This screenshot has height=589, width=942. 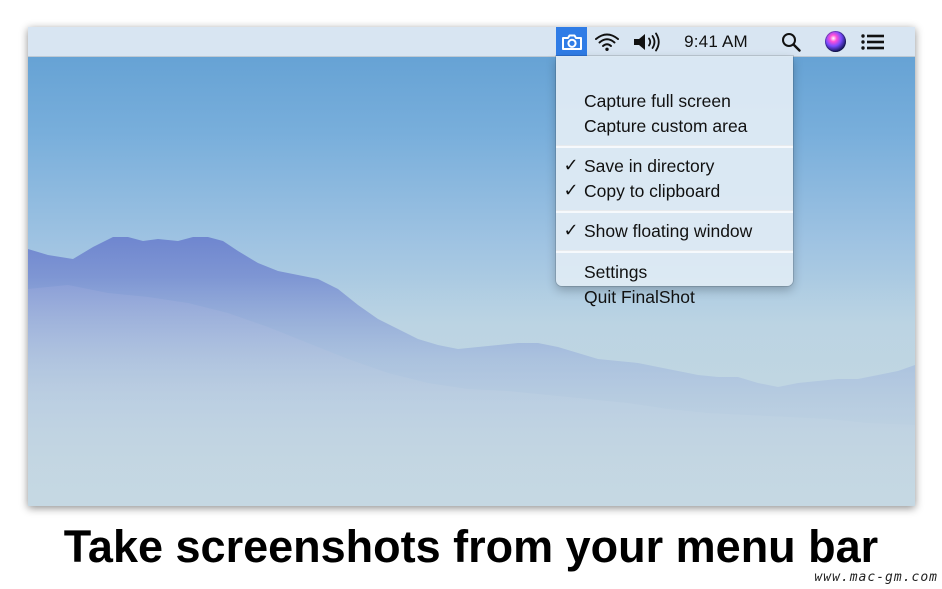 What do you see at coordinates (652, 191) in the screenshot?
I see `menu-item-label: Copy to clipboard` at bounding box center [652, 191].